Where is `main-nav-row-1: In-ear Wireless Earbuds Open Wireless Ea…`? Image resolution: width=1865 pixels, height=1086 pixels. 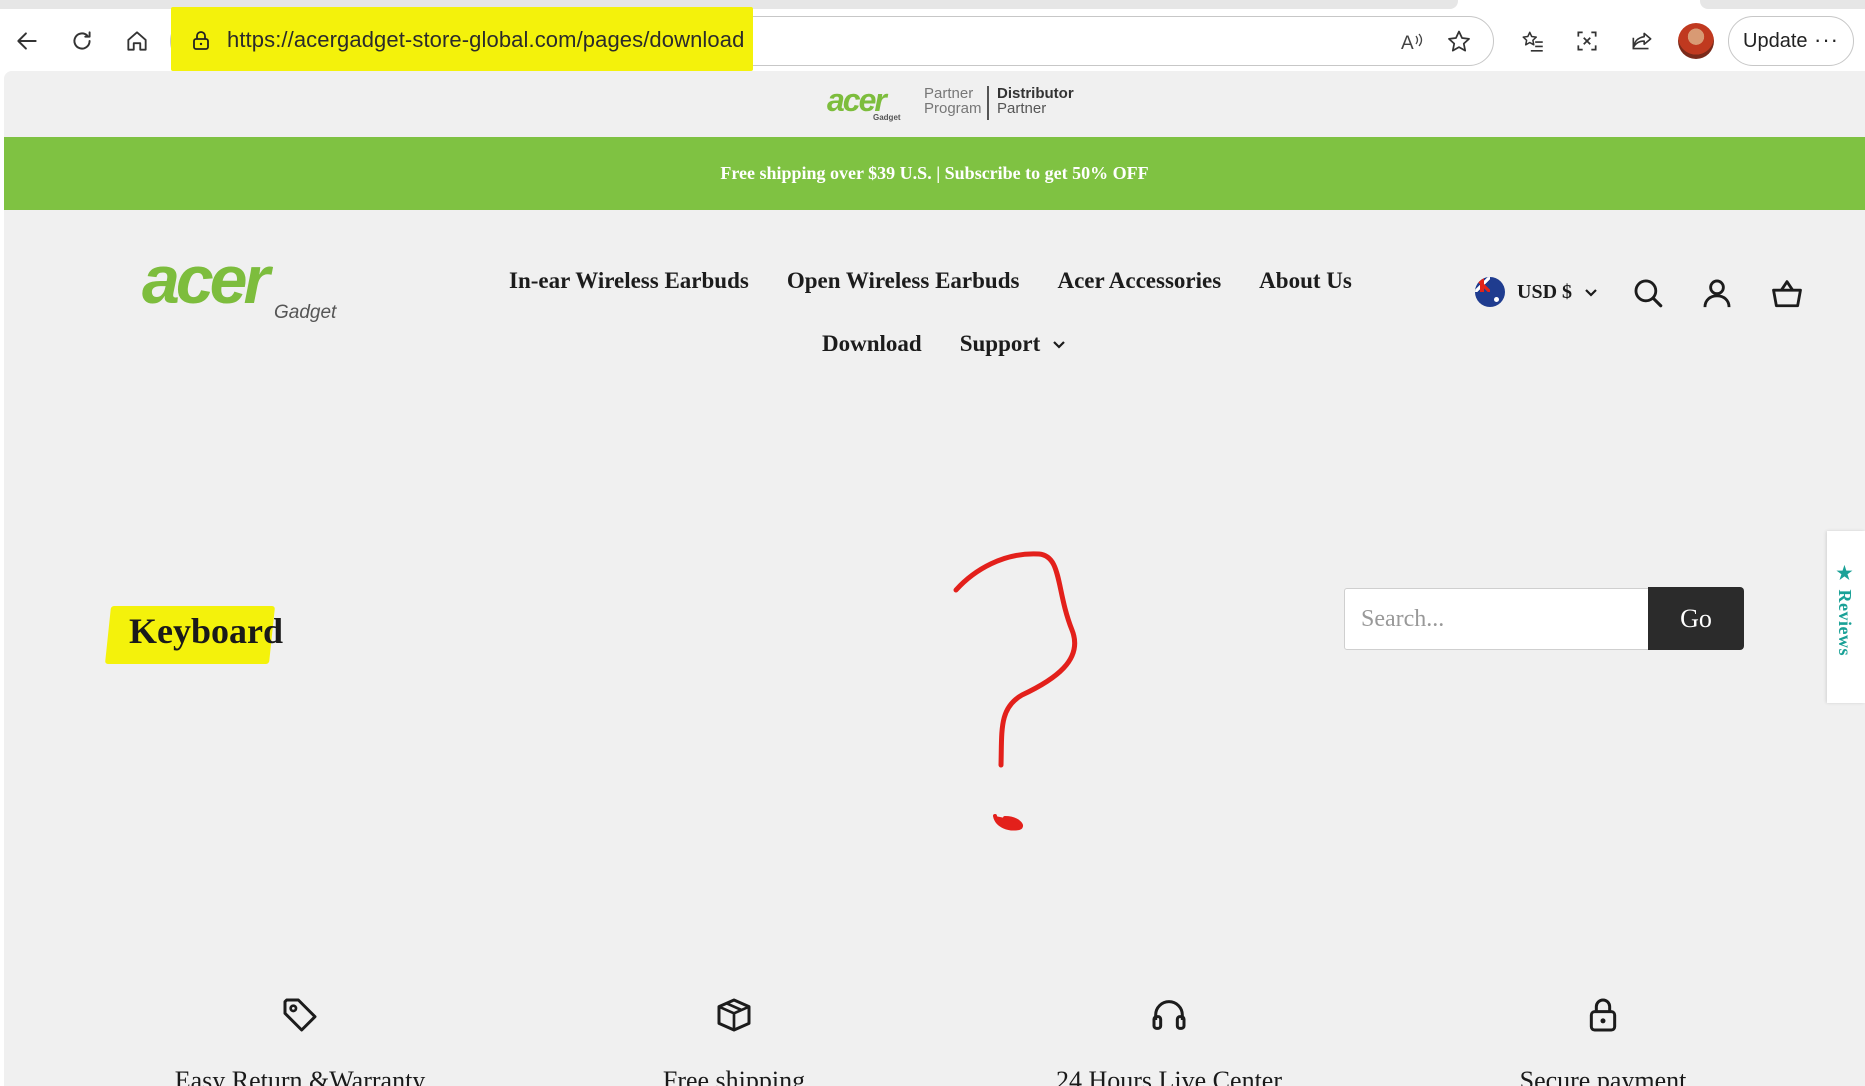
main-nav-row-1: In-ear Wireless Earbuds Open Wireless Ea… is located at coordinates (949, 281).